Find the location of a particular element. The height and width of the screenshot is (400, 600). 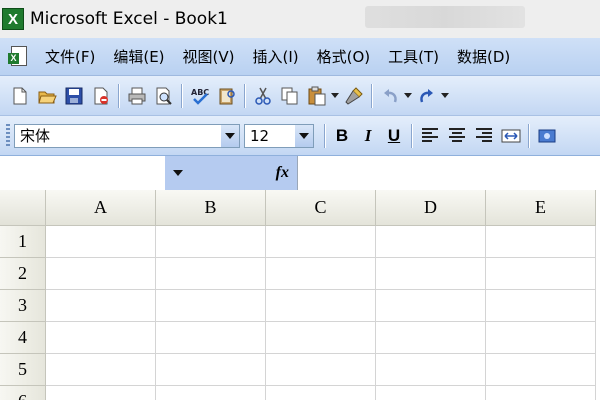

row-header-3: 3 is located at coordinates (23, 306).